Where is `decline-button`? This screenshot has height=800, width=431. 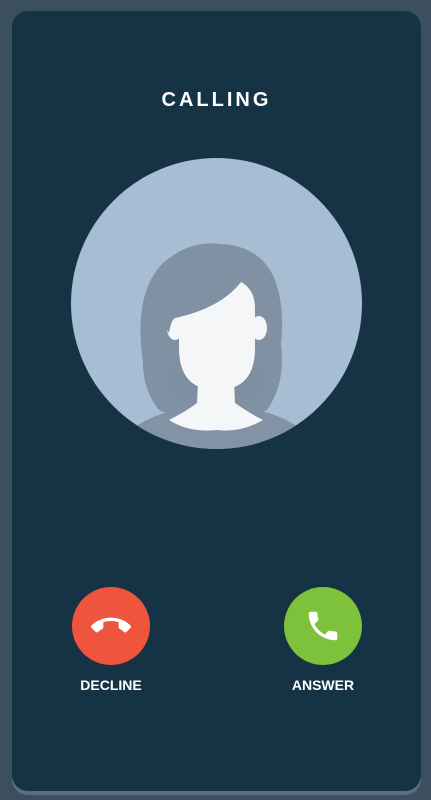
decline-button is located at coordinates (111, 626).